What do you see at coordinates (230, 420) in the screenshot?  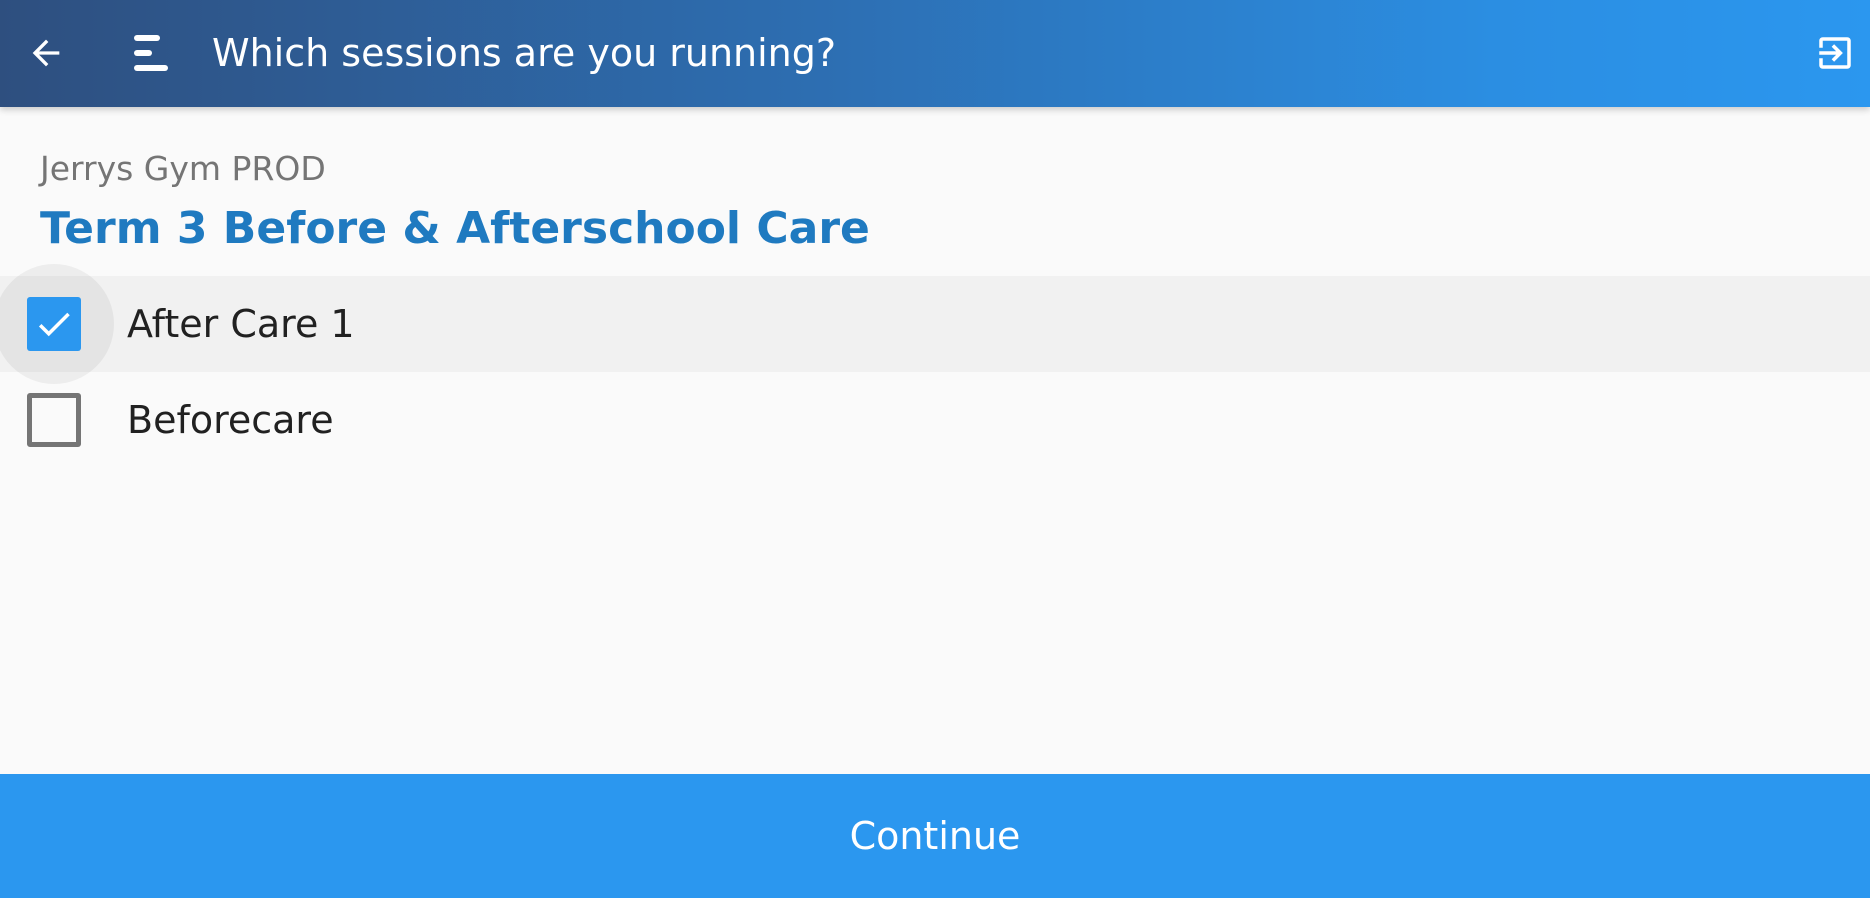 I see `session-label: Beforecare` at bounding box center [230, 420].